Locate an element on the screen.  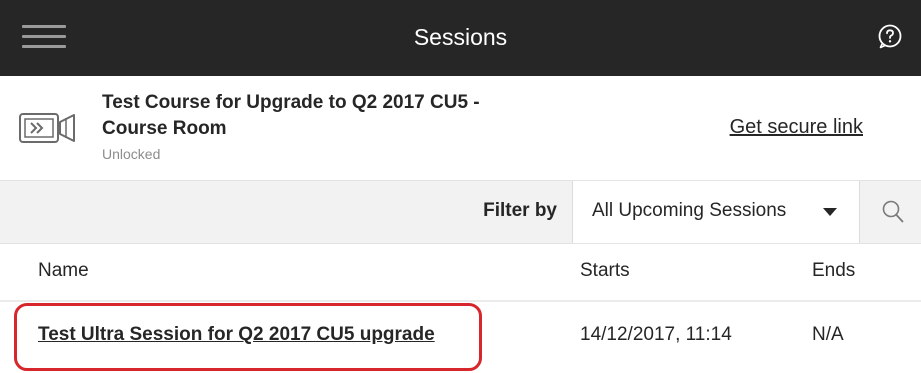
search-button is located at coordinates (891, 212).